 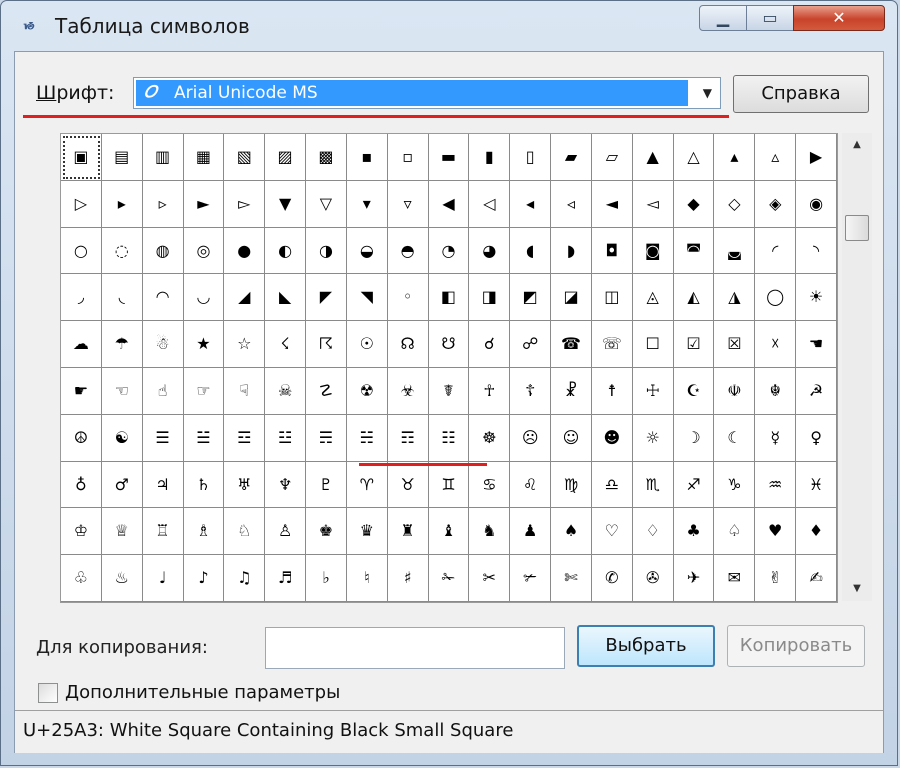 I want to click on character-cell: ☱, so click(x=204, y=438).